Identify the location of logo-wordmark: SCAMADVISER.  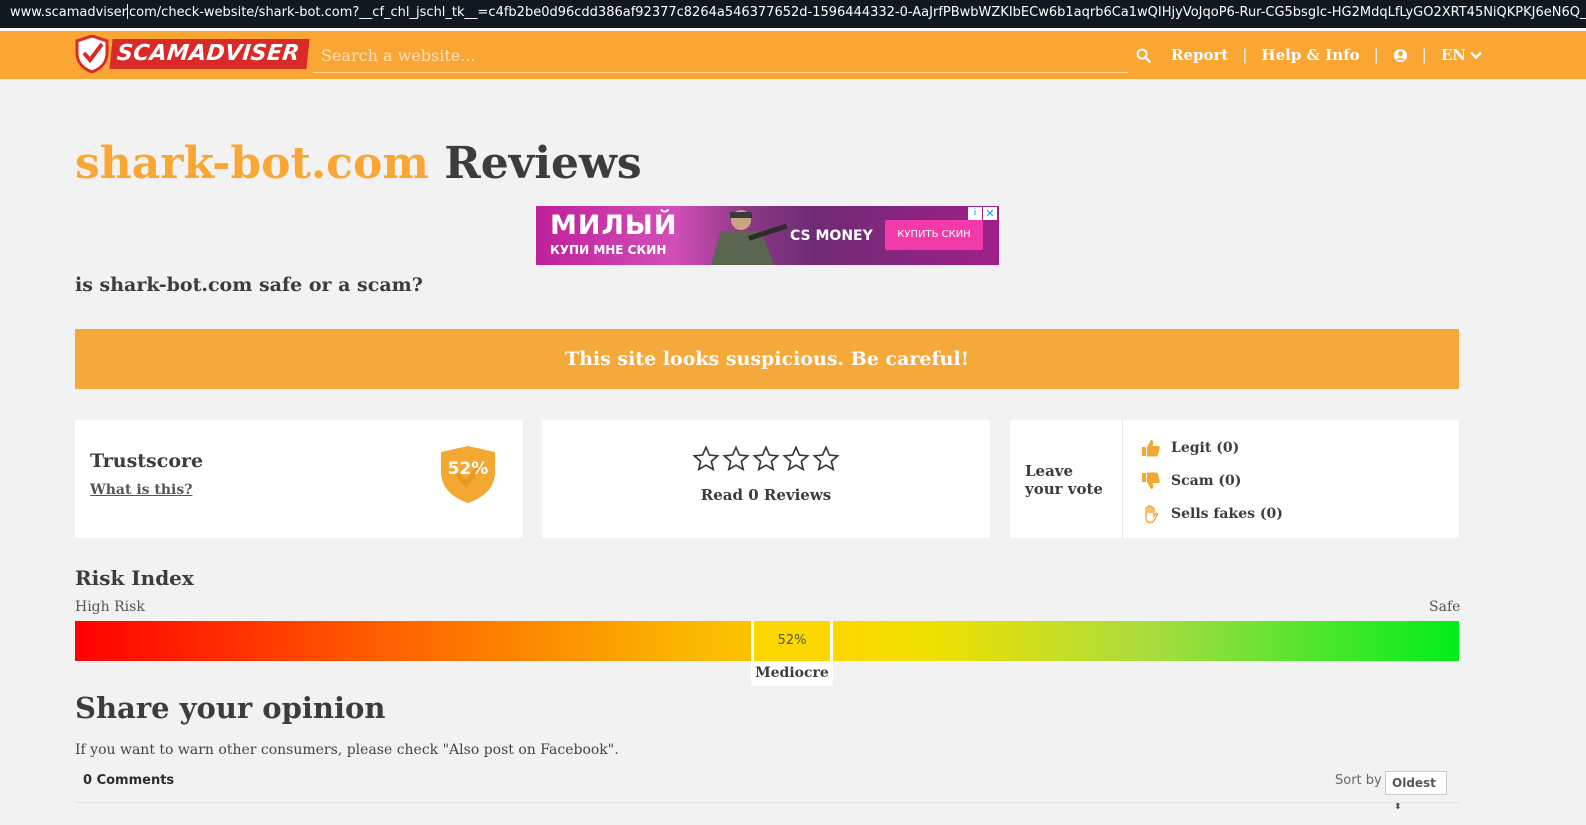
(209, 54).